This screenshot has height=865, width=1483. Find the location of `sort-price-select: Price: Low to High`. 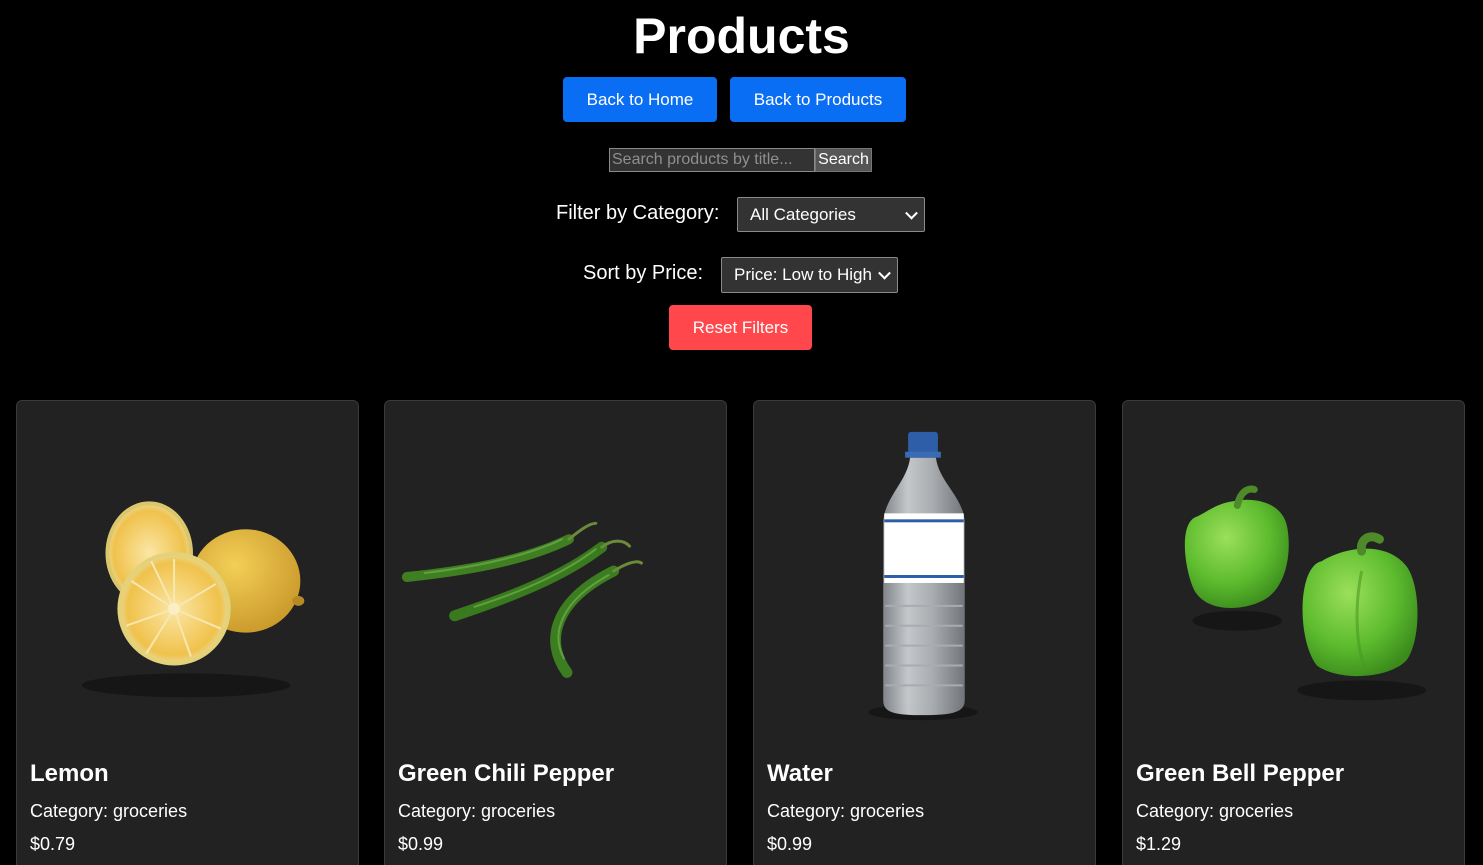

sort-price-select: Price: Low to High is located at coordinates (809, 275).